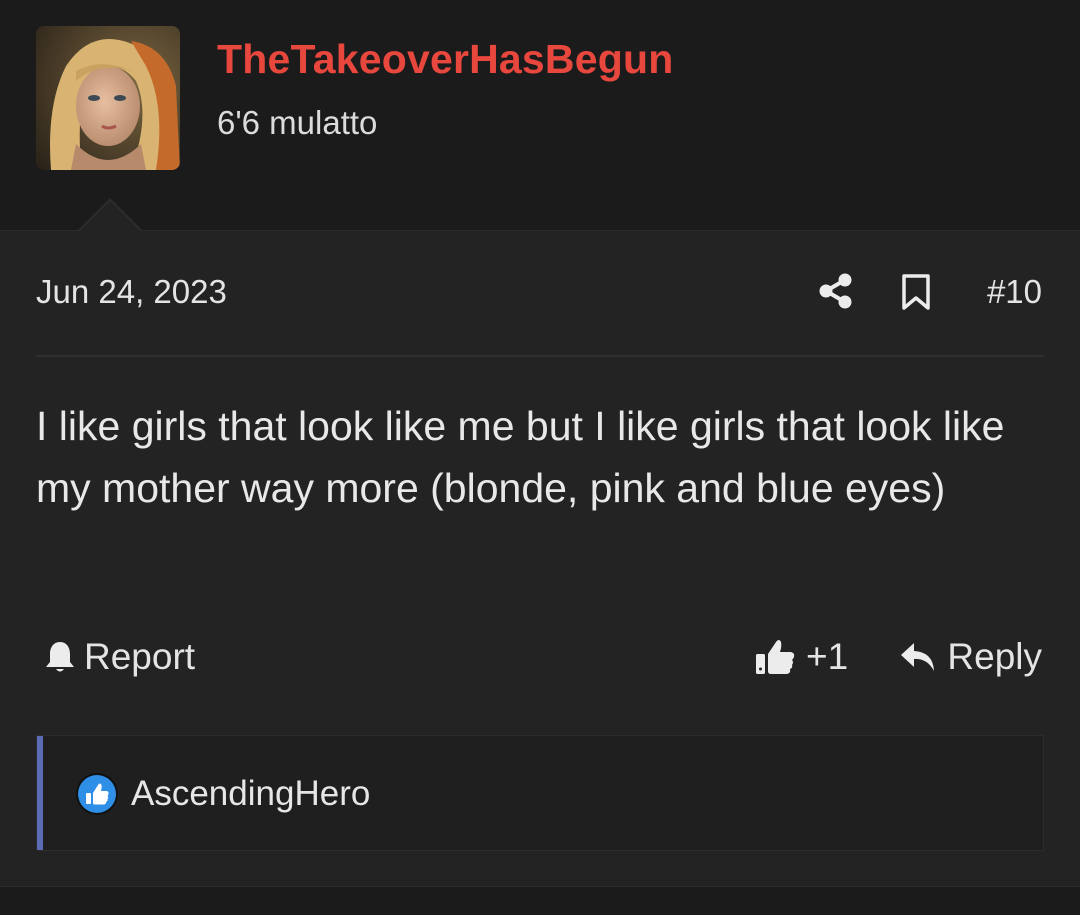 The width and height of the screenshot is (1080, 915). I want to click on report-label: Report, so click(140, 656).